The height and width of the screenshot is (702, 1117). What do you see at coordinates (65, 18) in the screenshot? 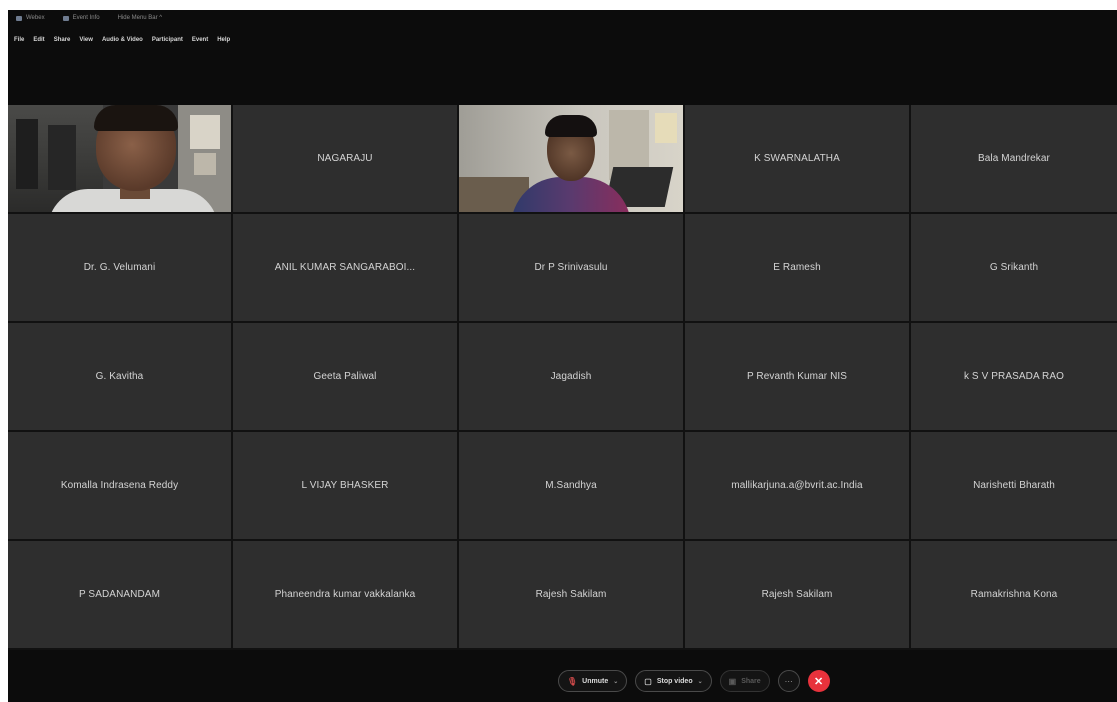
I see `meeting-info-icon` at bounding box center [65, 18].